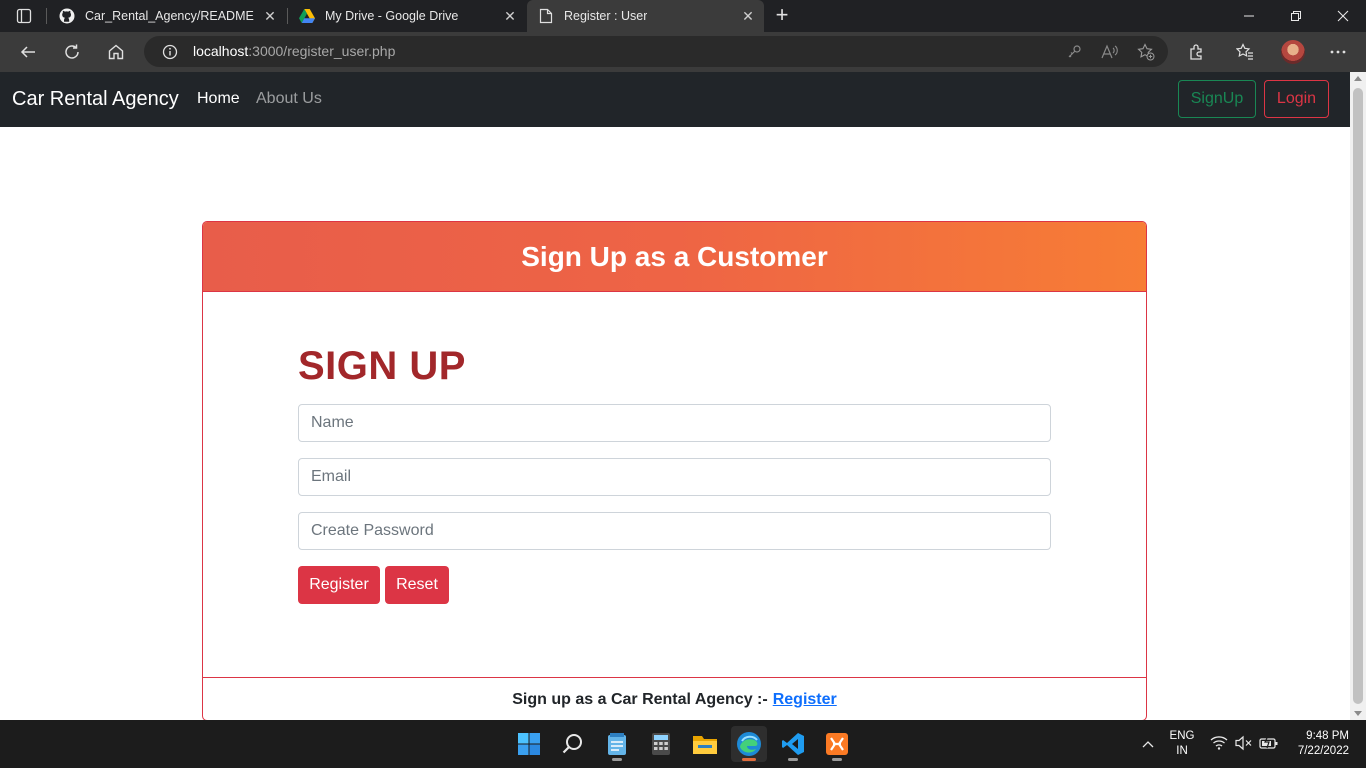 This screenshot has height=768, width=1366. I want to click on card-header: Sign Up as a Customer, so click(674, 257).